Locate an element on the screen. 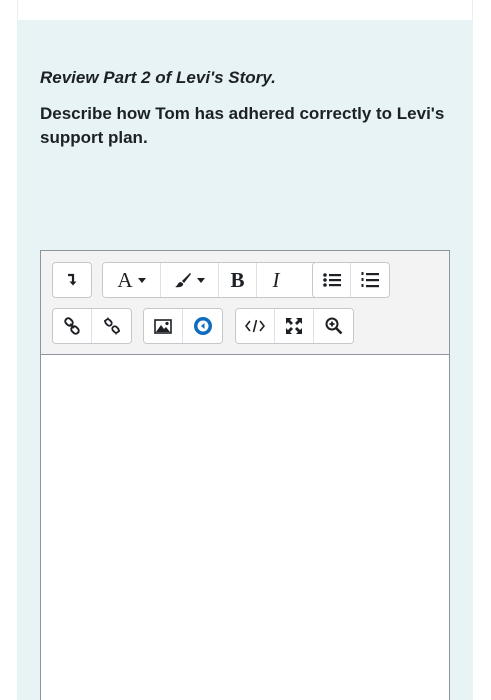 Image resolution: width=491 pixels, height=700 pixels. unlink-button is located at coordinates (111, 326).